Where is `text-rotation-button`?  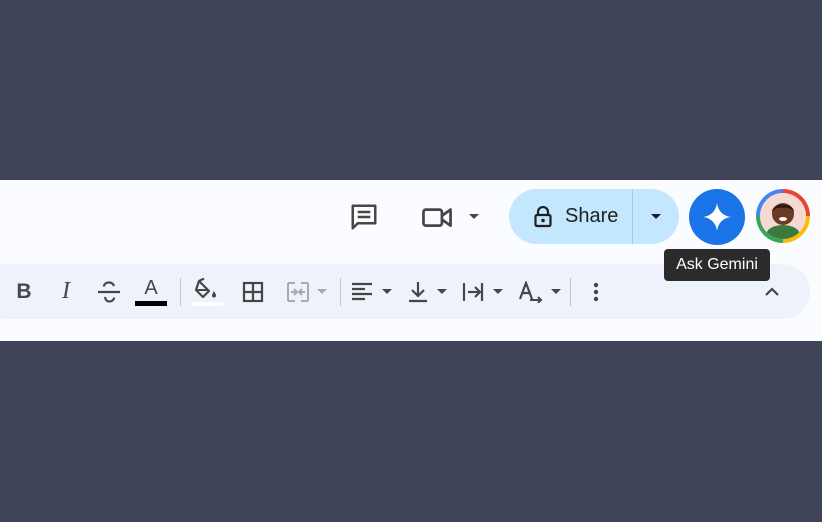
text-rotation-button is located at coordinates (540, 291).